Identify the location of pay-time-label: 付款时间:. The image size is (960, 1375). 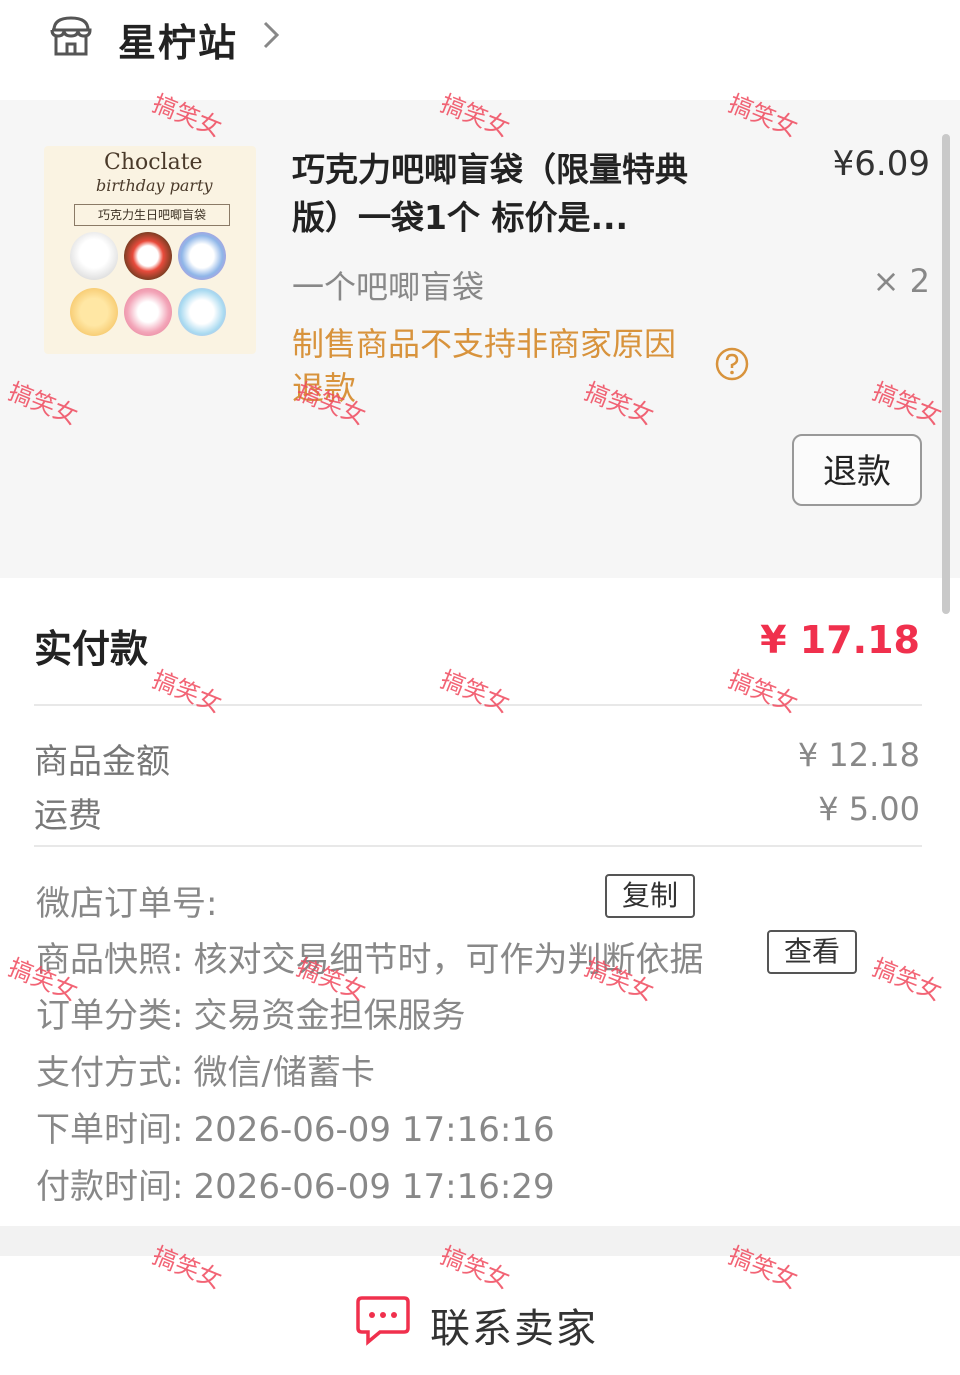
(110, 1187).